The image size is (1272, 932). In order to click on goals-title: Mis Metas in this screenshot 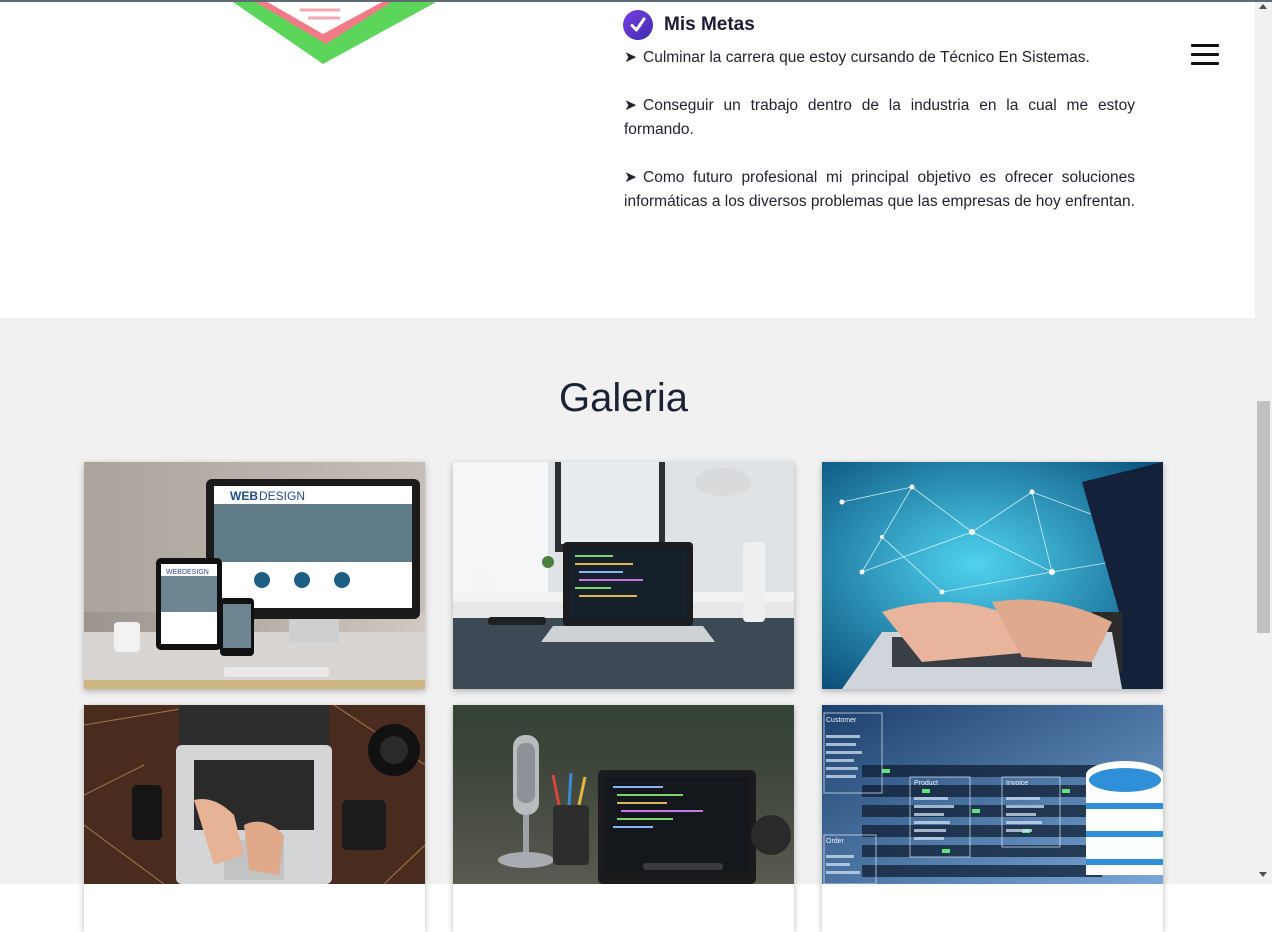, I will do `click(709, 24)`.